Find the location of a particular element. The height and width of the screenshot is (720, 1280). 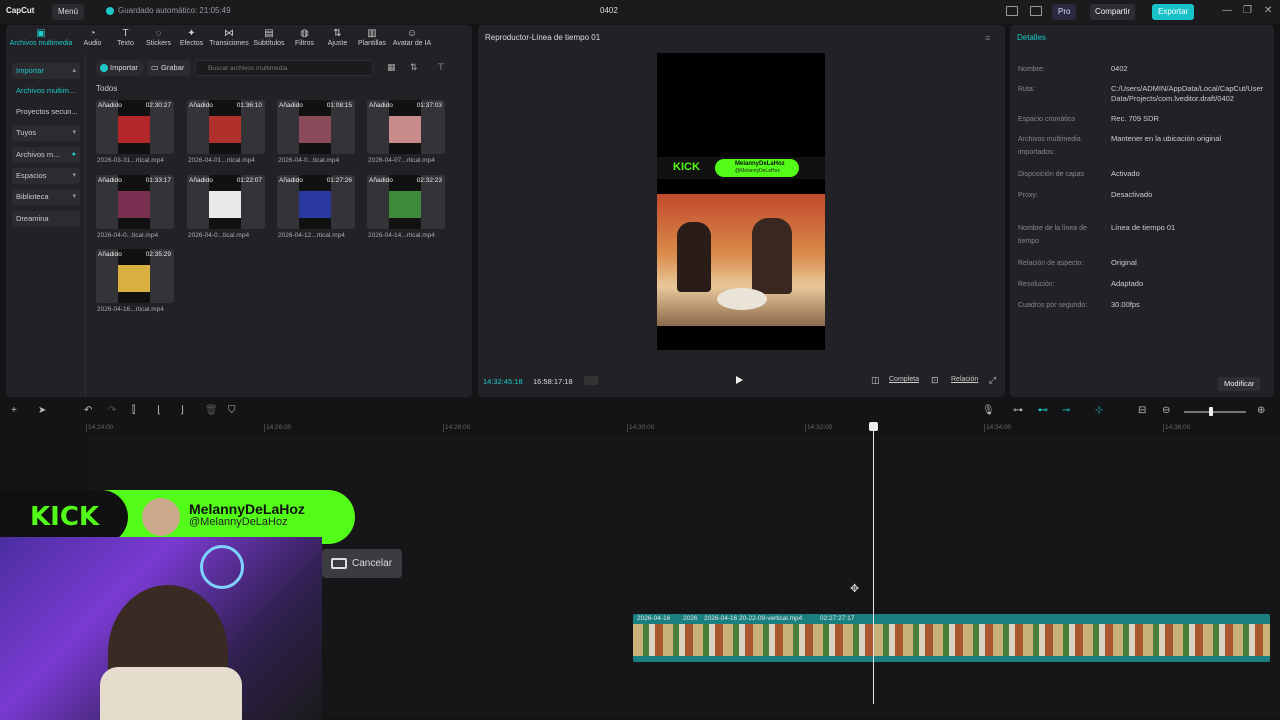

aspect-icon: ◫ is located at coordinates (875, 380).